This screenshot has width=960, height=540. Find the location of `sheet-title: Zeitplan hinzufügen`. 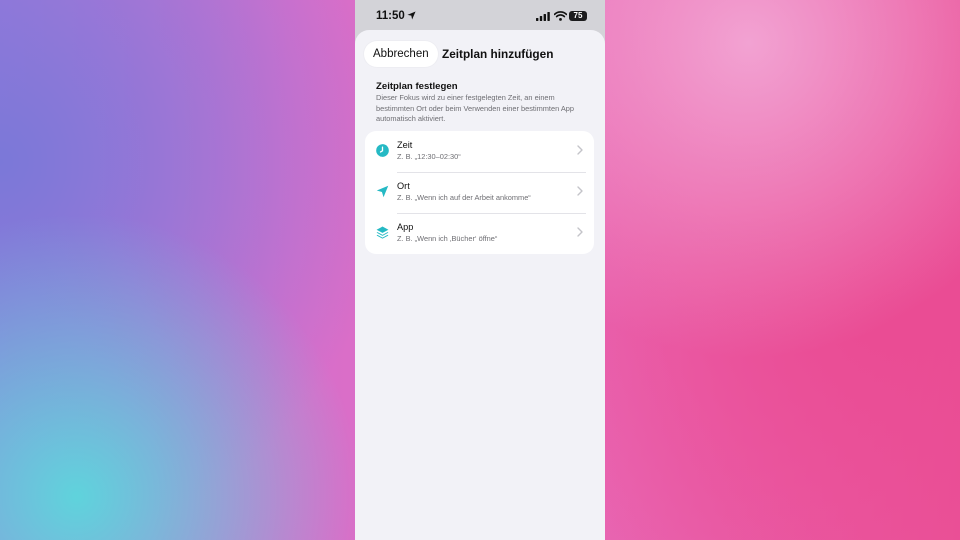

sheet-title: Zeitplan hinzufügen is located at coordinates (498, 54).